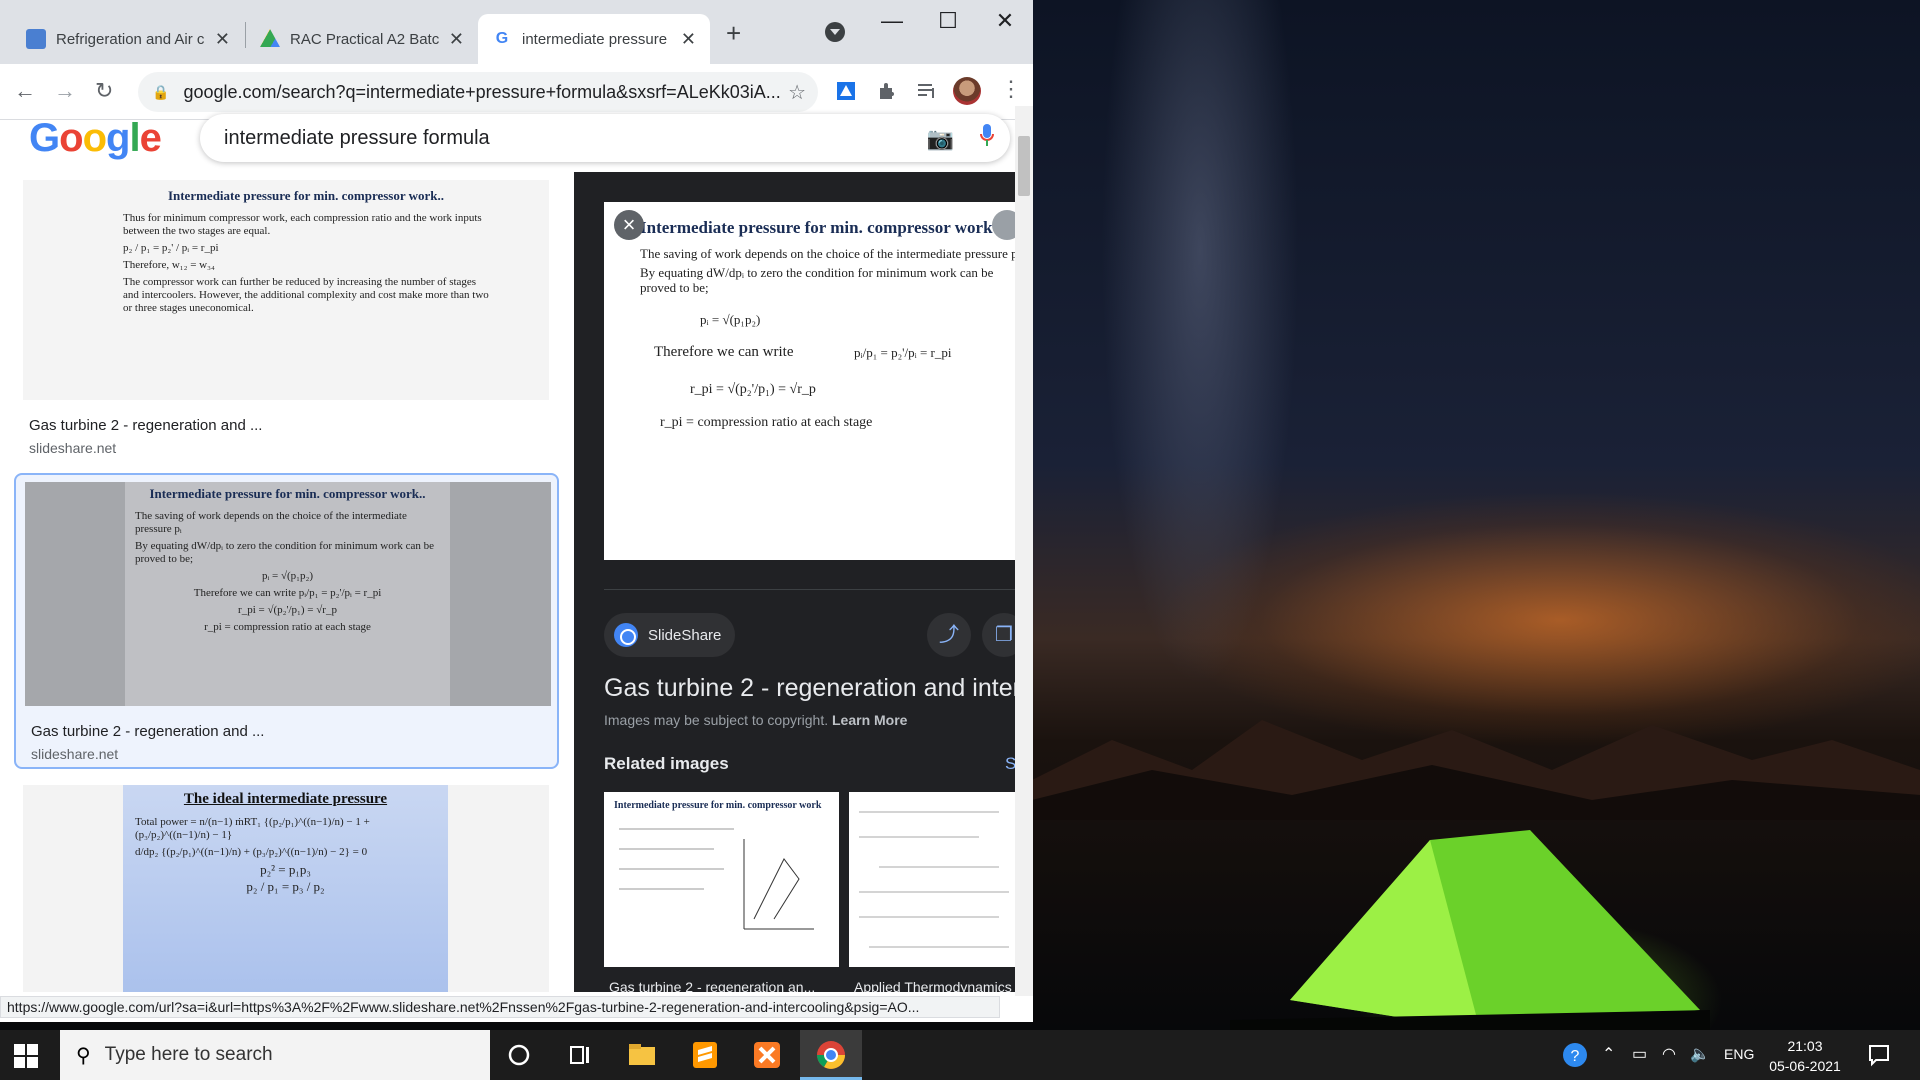 The image size is (1920, 1080). I want to click on profile-avatar, so click(967, 91).